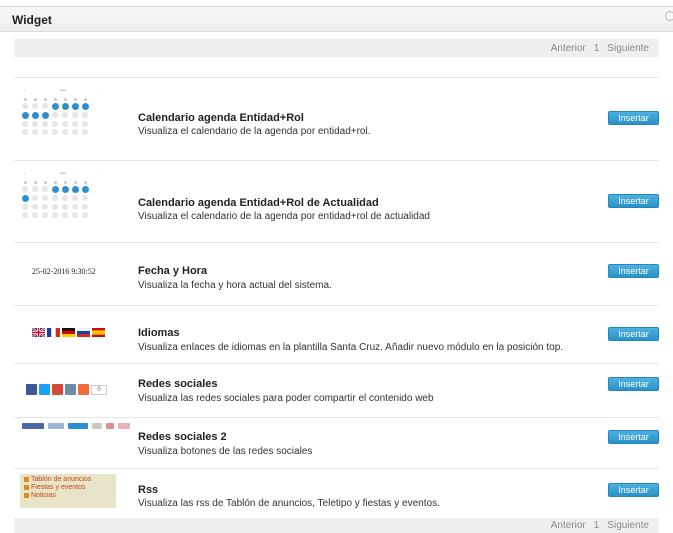  Describe the element at coordinates (221, 118) in the screenshot. I see `widget-title: Calendario agenda Entidad+Rol` at that location.